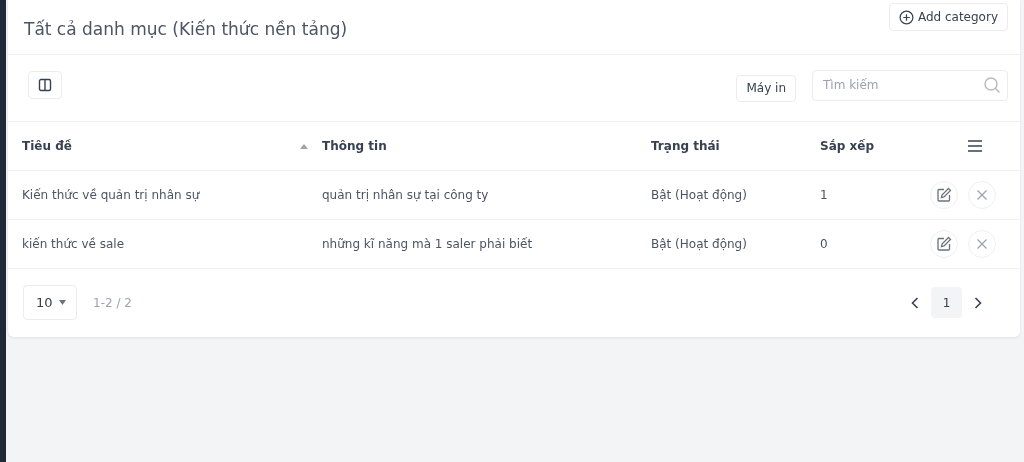 The height and width of the screenshot is (462, 1024). What do you see at coordinates (112, 302) in the screenshot?
I see `page-range: 1-2 / 2` at bounding box center [112, 302].